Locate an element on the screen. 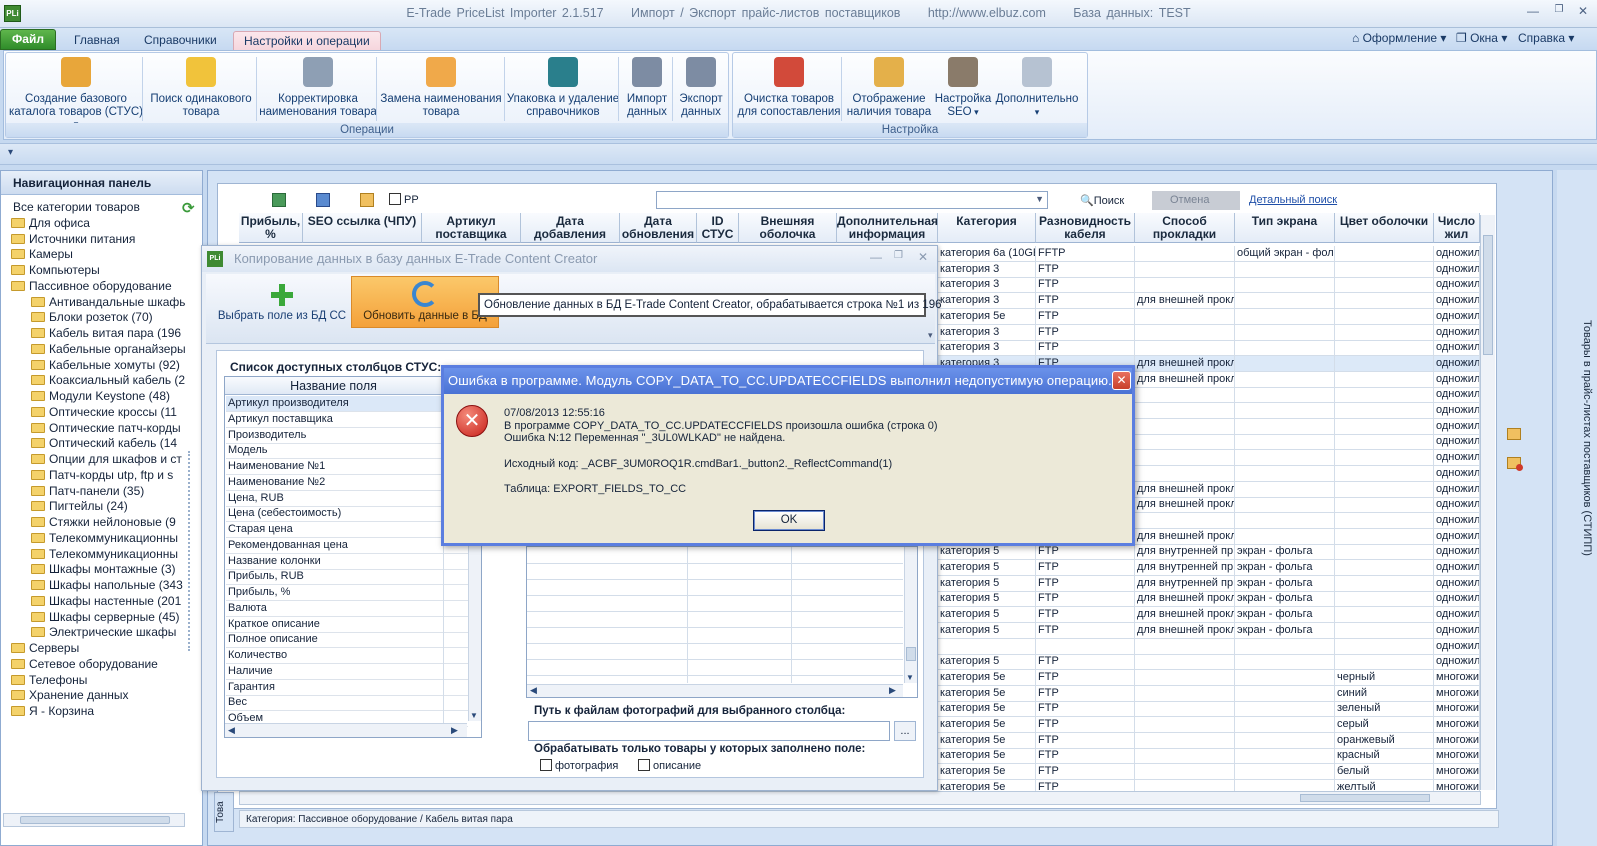 The image size is (1597, 846). mapping-scroll-right-icon: ▶ is located at coordinates (892, 690).